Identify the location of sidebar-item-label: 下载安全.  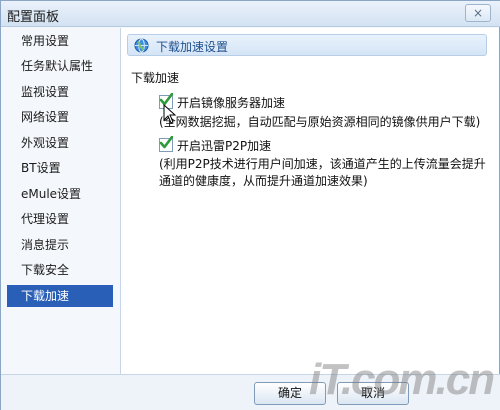
(45, 270).